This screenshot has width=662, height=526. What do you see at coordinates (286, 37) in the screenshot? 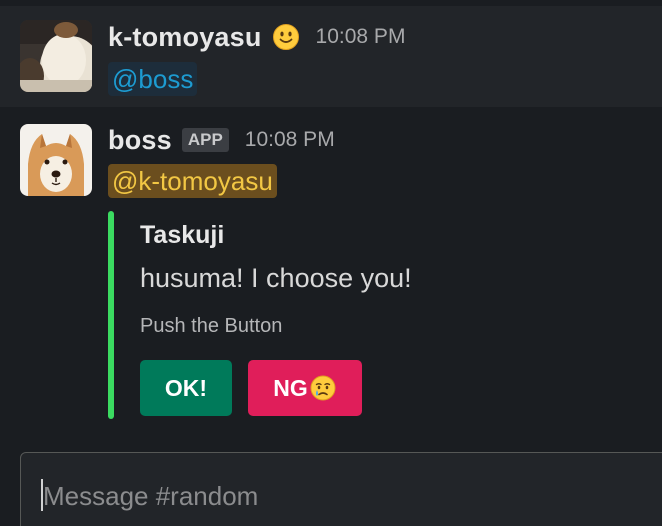
I see `slightly-smiling-face-icon` at bounding box center [286, 37].